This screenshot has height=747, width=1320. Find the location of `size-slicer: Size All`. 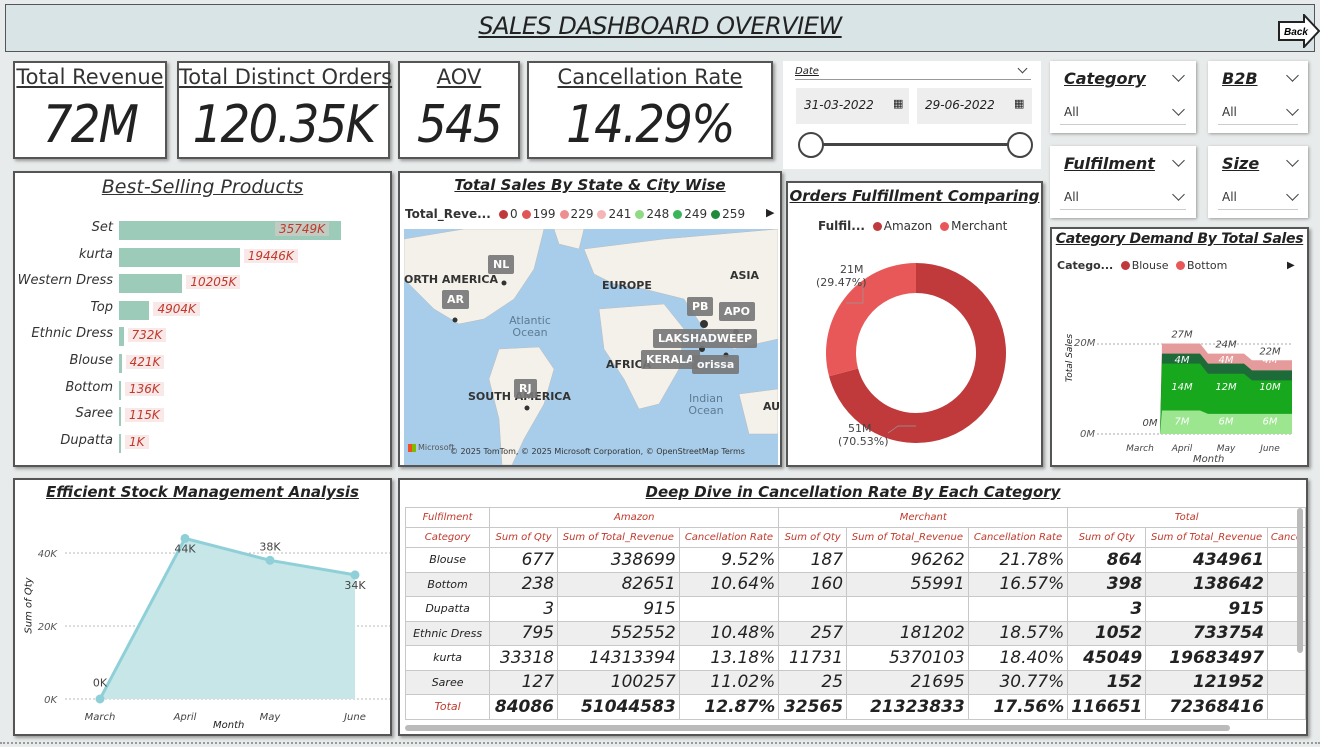

size-slicer: Size All is located at coordinates (1258, 182).